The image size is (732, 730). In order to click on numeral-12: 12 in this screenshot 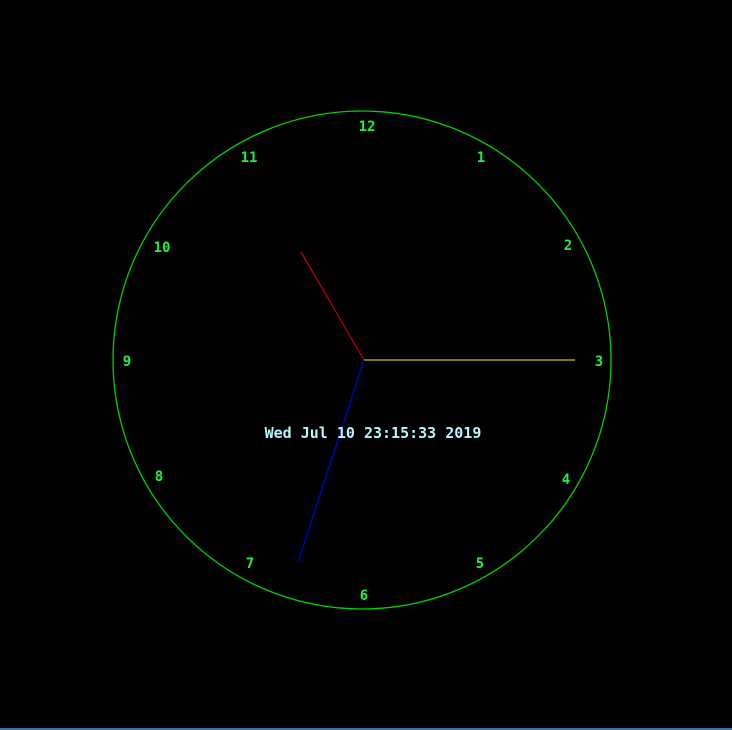, I will do `click(367, 127)`.